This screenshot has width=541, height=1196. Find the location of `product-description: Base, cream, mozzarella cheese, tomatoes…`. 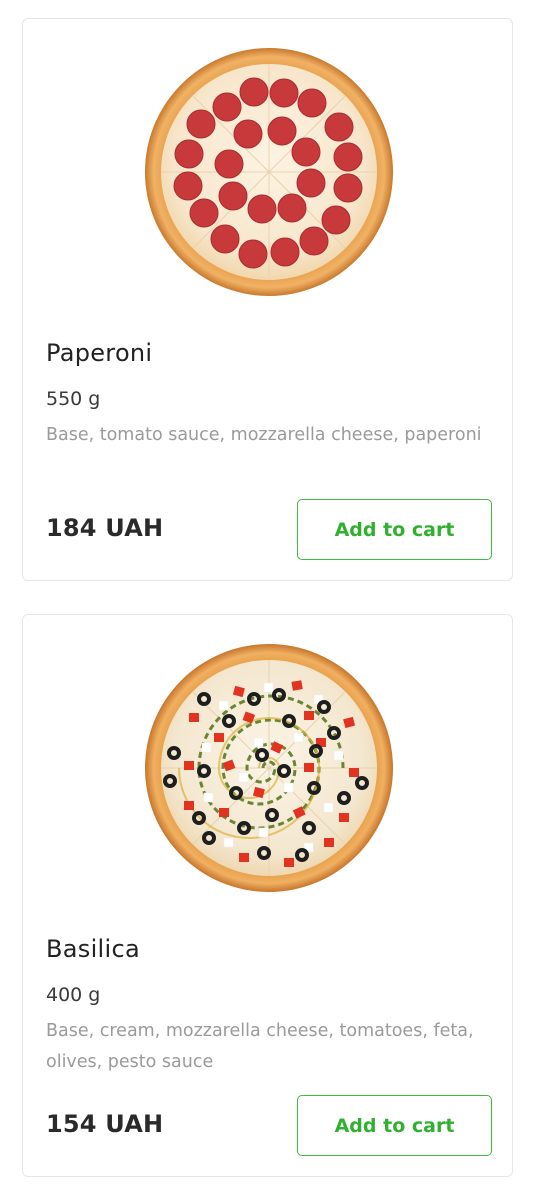

product-description: Base, cream, mozzarella cheese, tomatoes… is located at coordinates (260, 1046).